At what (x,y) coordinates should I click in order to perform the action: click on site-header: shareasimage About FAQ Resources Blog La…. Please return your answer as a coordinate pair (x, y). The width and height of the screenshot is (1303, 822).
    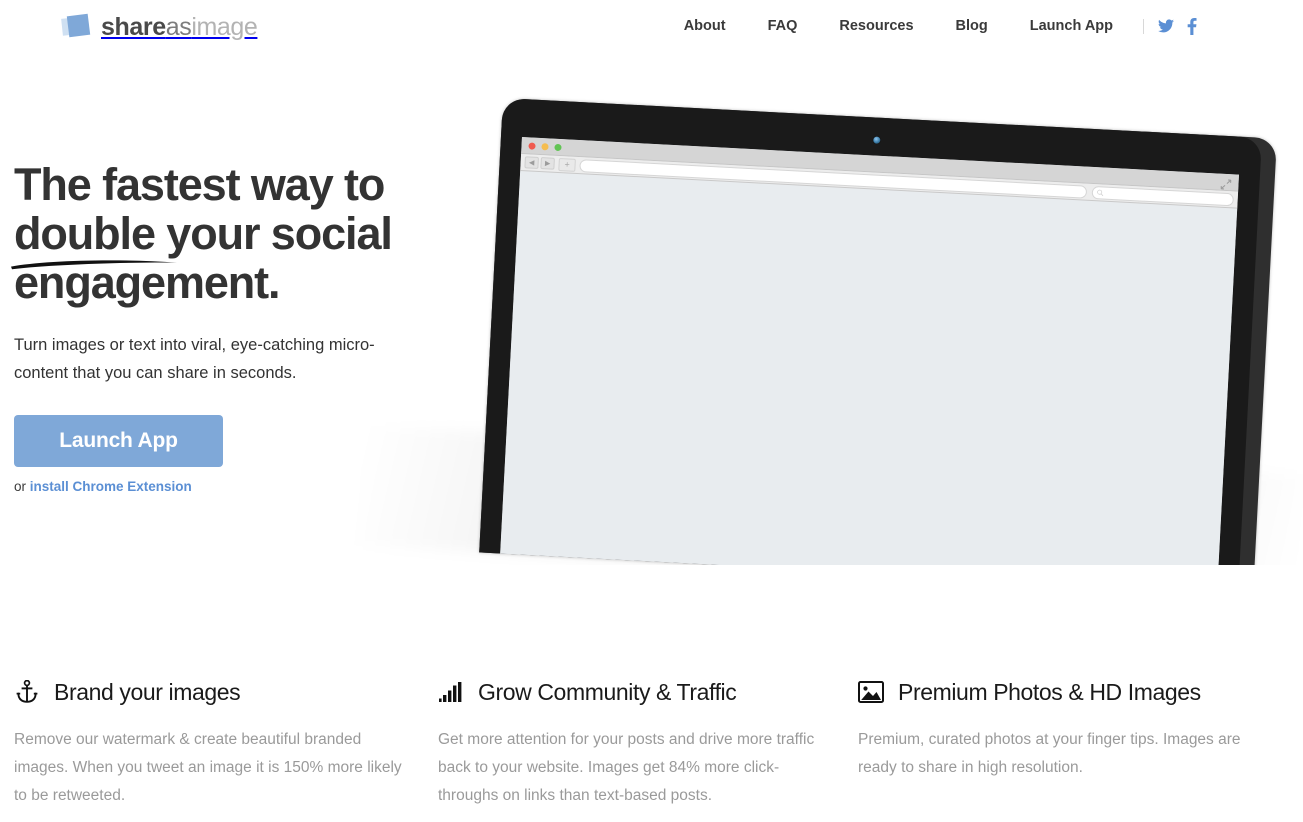
    Looking at the image, I should click on (651, 26).